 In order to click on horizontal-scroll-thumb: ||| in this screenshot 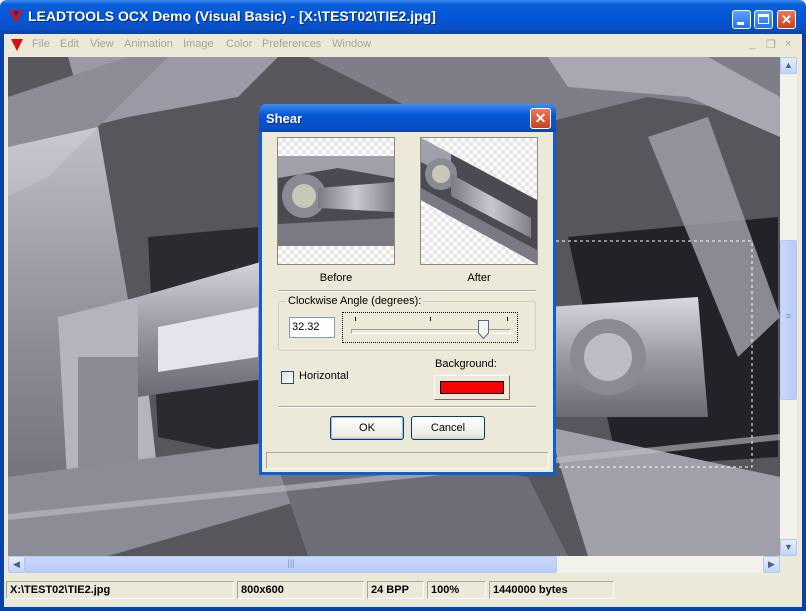, I will do `click(291, 564)`.